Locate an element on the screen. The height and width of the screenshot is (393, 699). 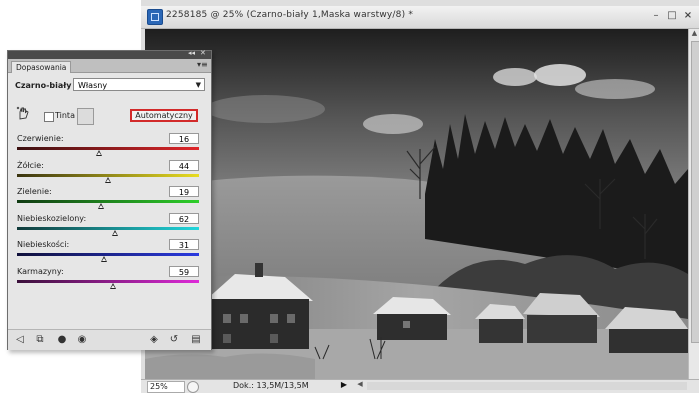
view-previous-icon: ◈ is located at coordinates (154, 340).